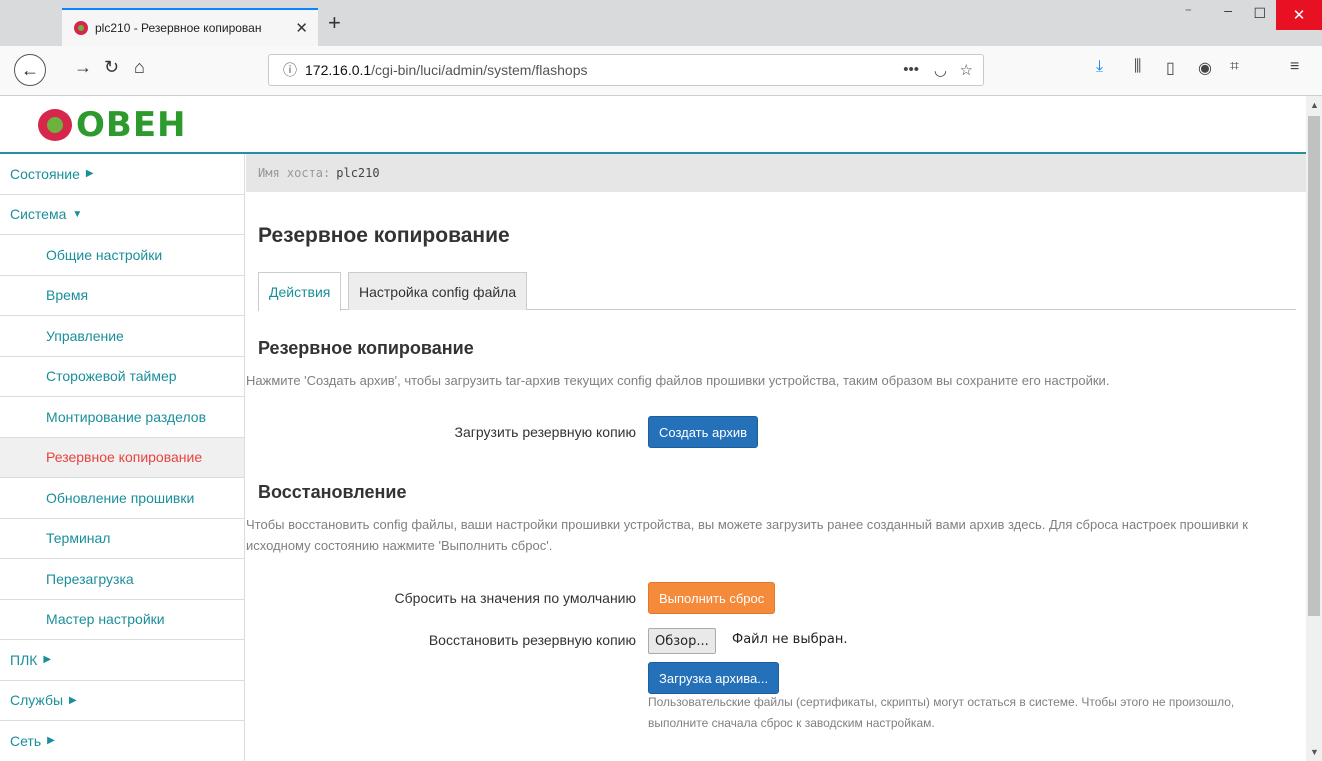 Image resolution: width=1322 pixels, height=761 pixels. I want to click on sidebar-item-status: Состояние ▶, so click(122, 174).